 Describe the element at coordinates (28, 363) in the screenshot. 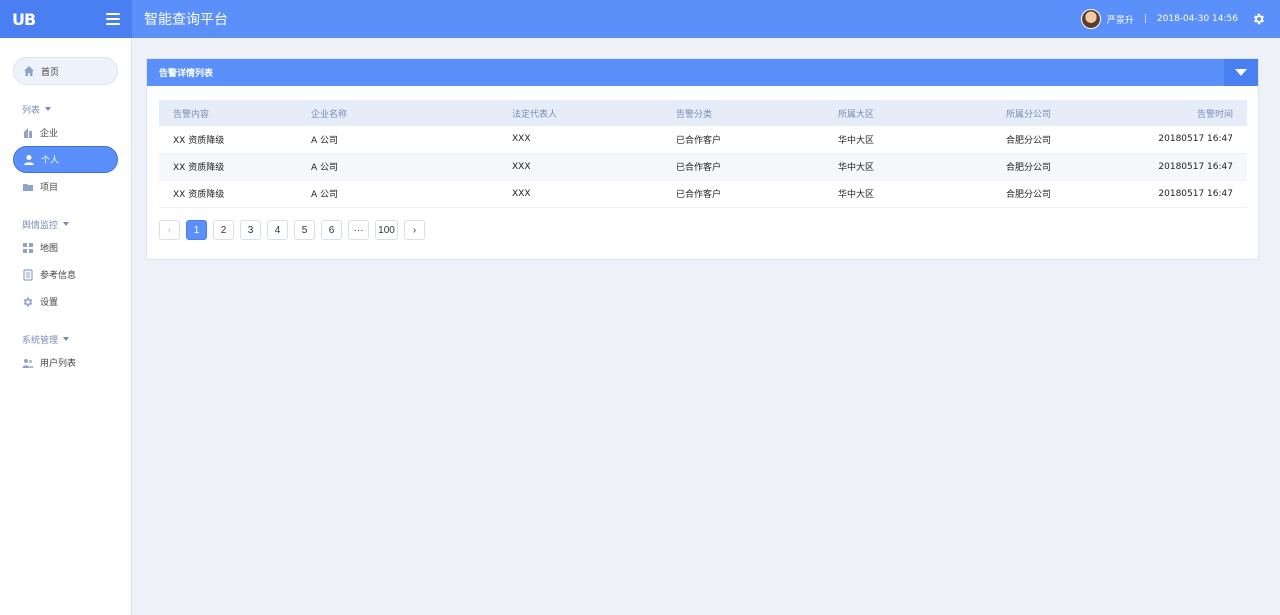

I see `users-icon` at that location.